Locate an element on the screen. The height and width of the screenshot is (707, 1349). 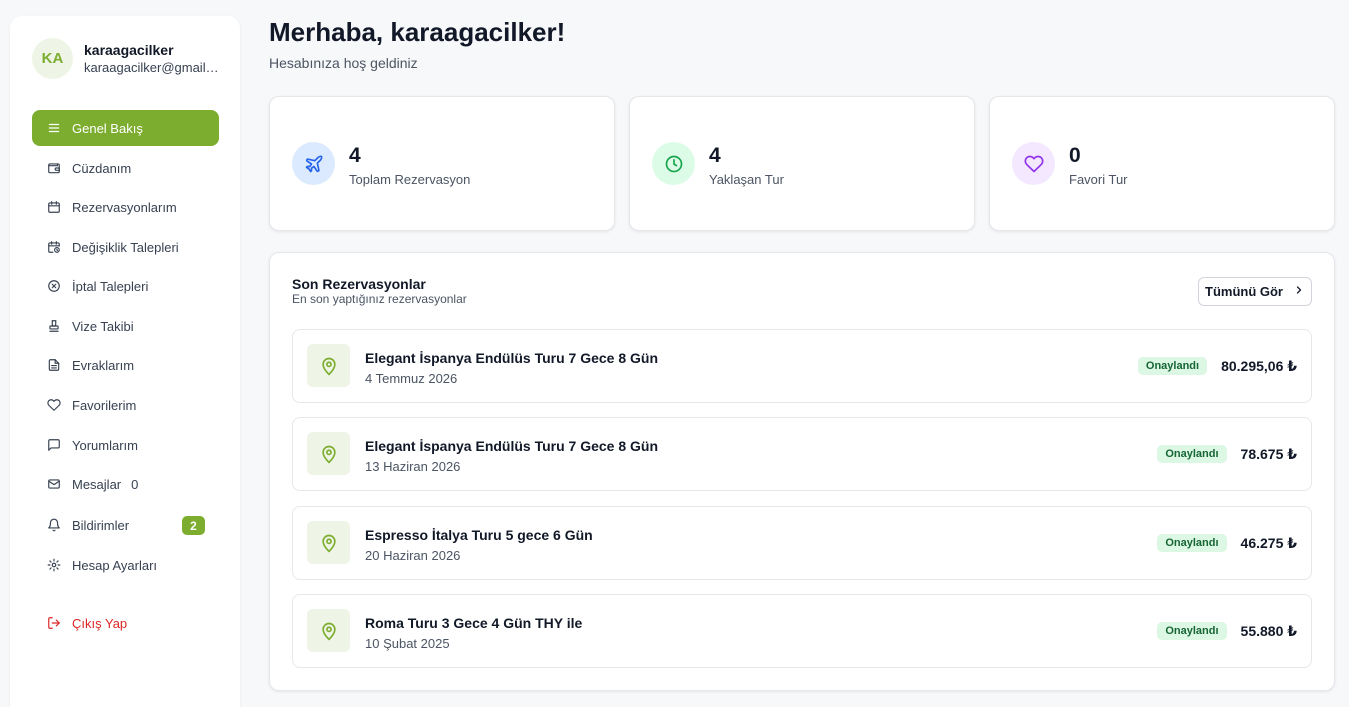
reservation-title: Espresso İtalya Turu 5 gece 6 Gün is located at coordinates (479, 535).